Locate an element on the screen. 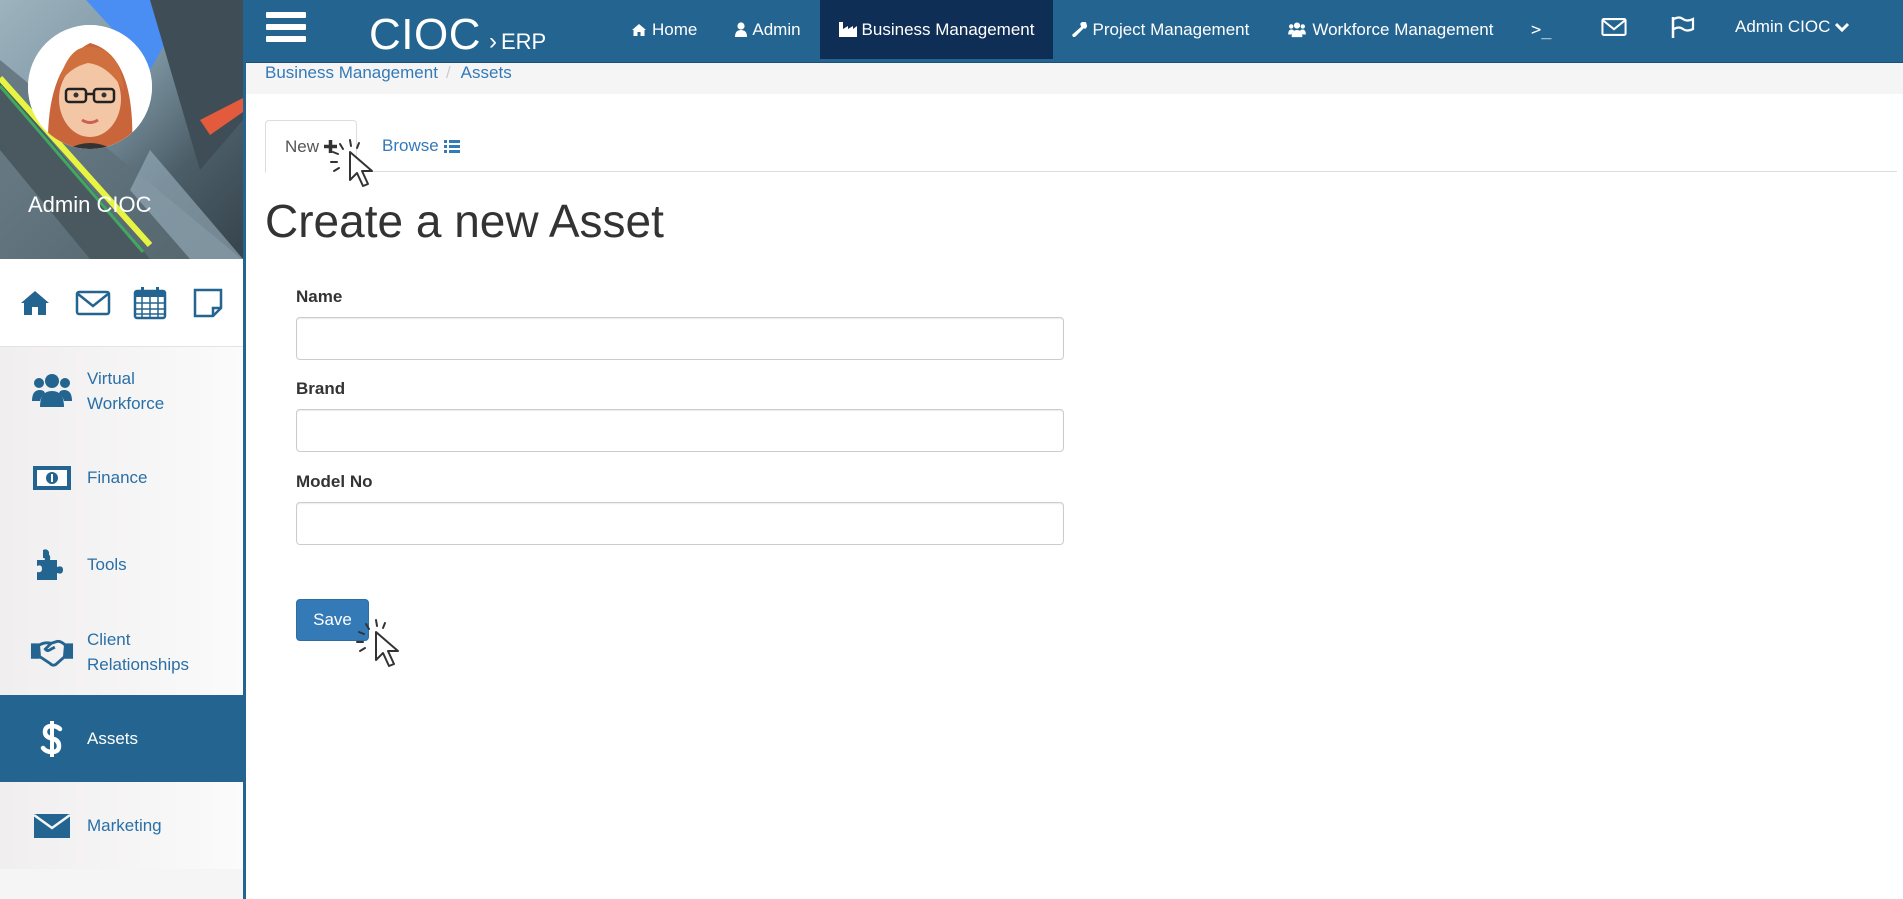 Image resolution: width=1903 pixels, height=899 pixels. brand-field-group: Brand is located at coordinates (680, 415).